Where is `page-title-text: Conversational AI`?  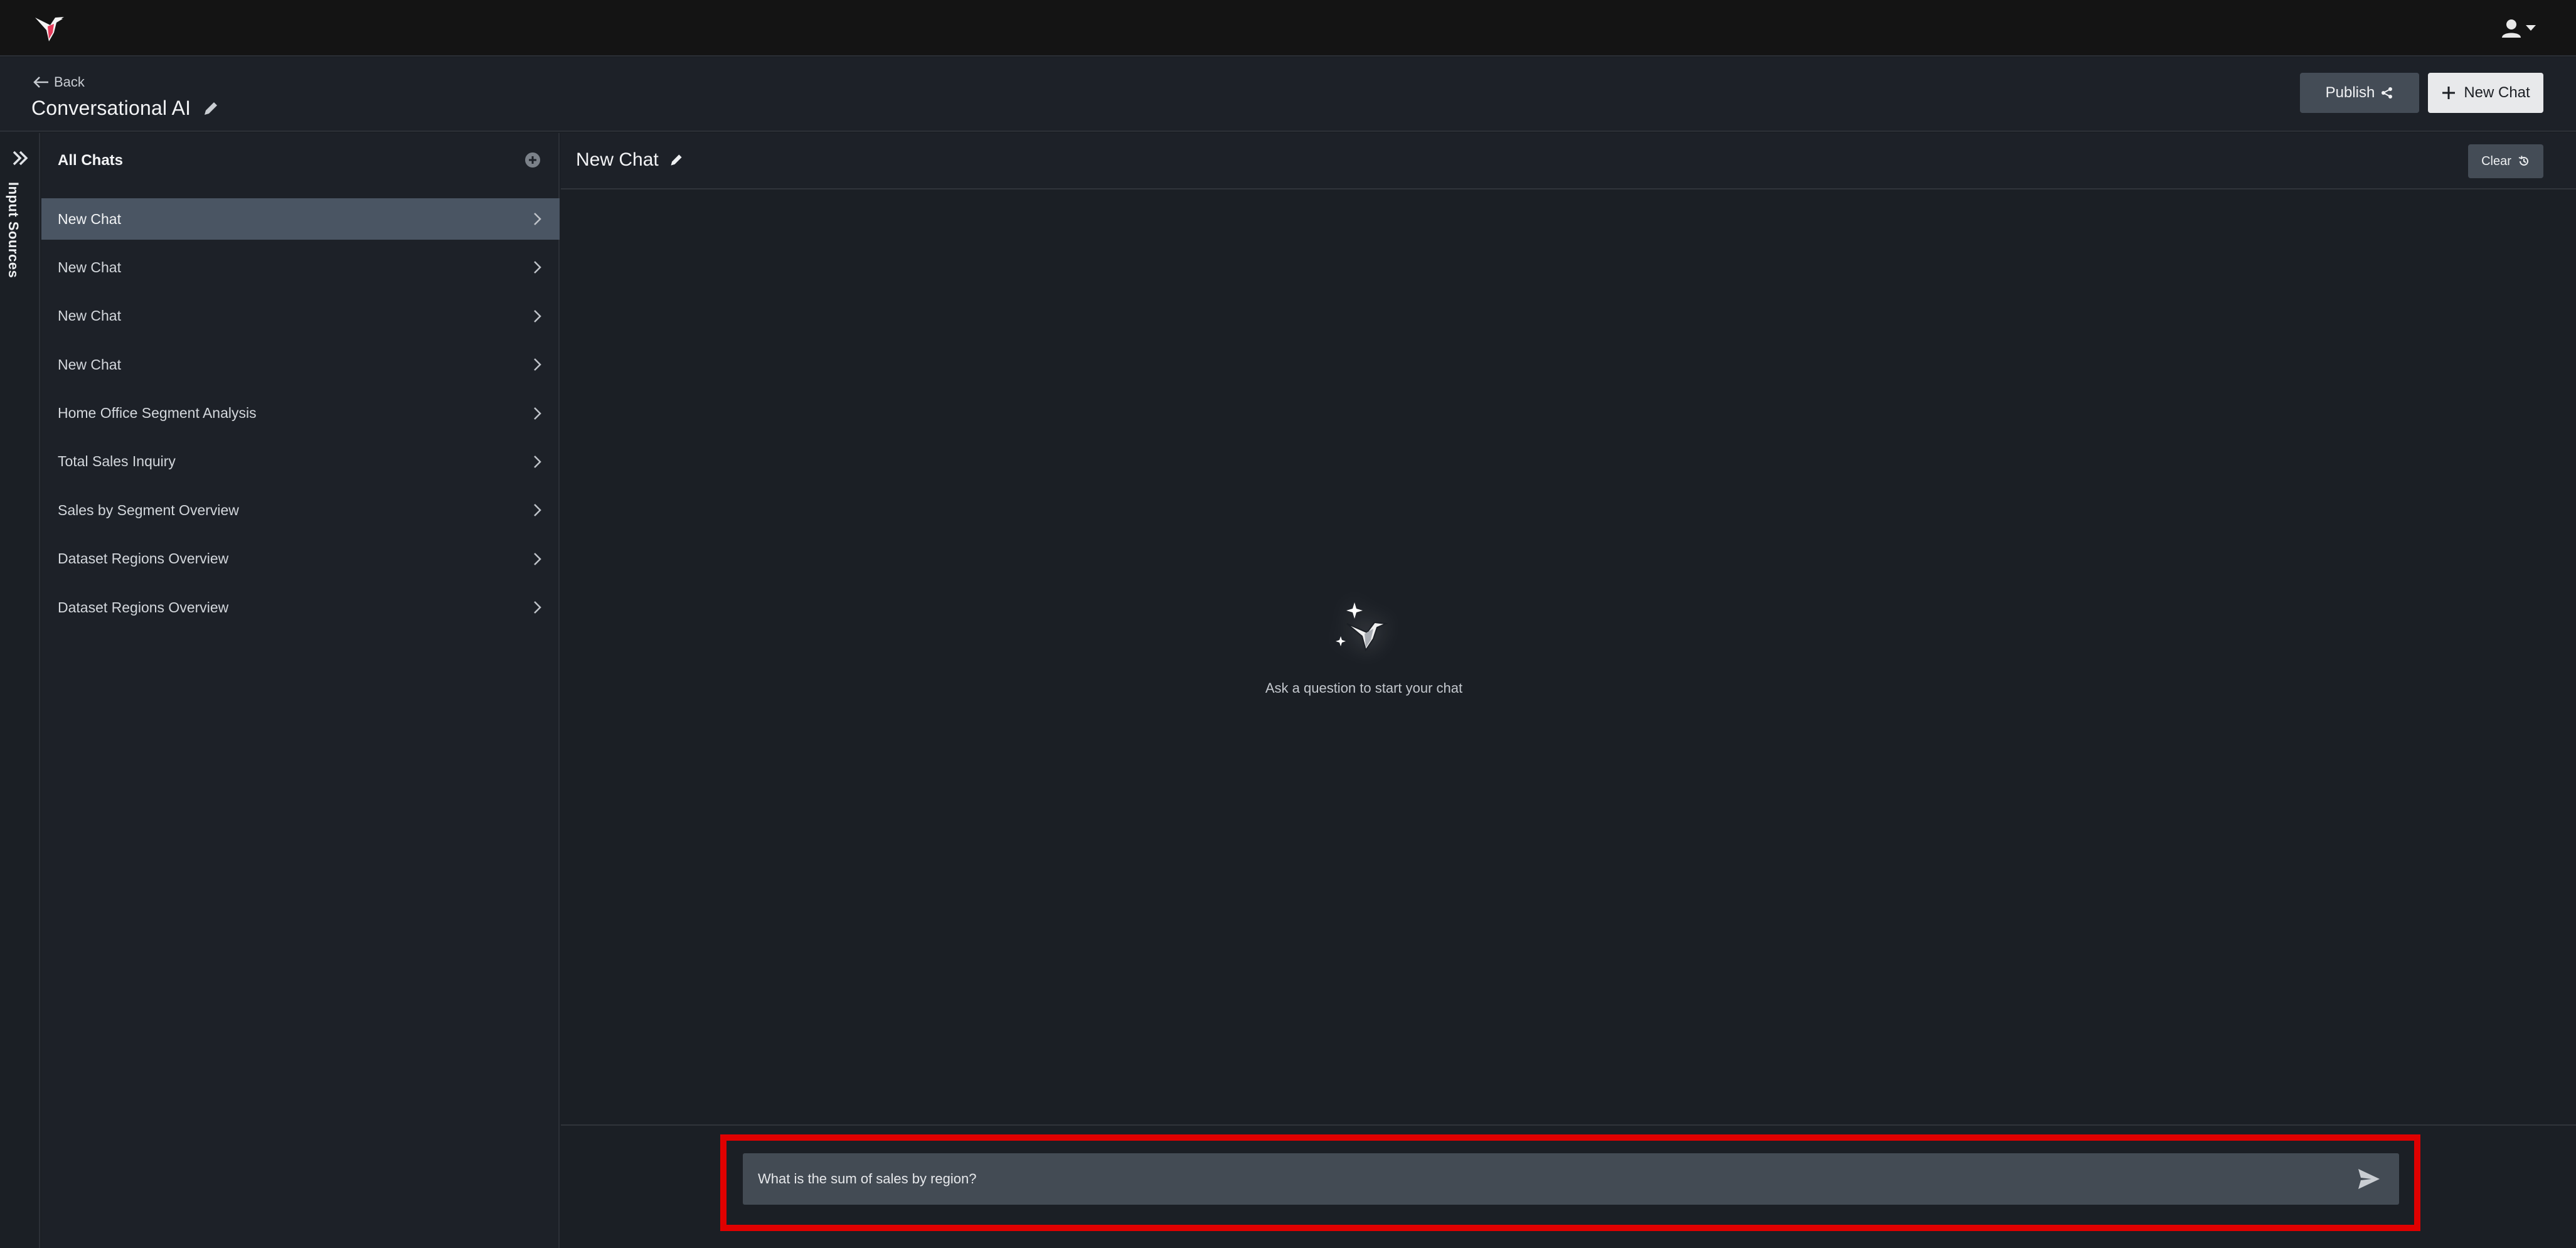
page-title-text: Conversational AI is located at coordinates (111, 108).